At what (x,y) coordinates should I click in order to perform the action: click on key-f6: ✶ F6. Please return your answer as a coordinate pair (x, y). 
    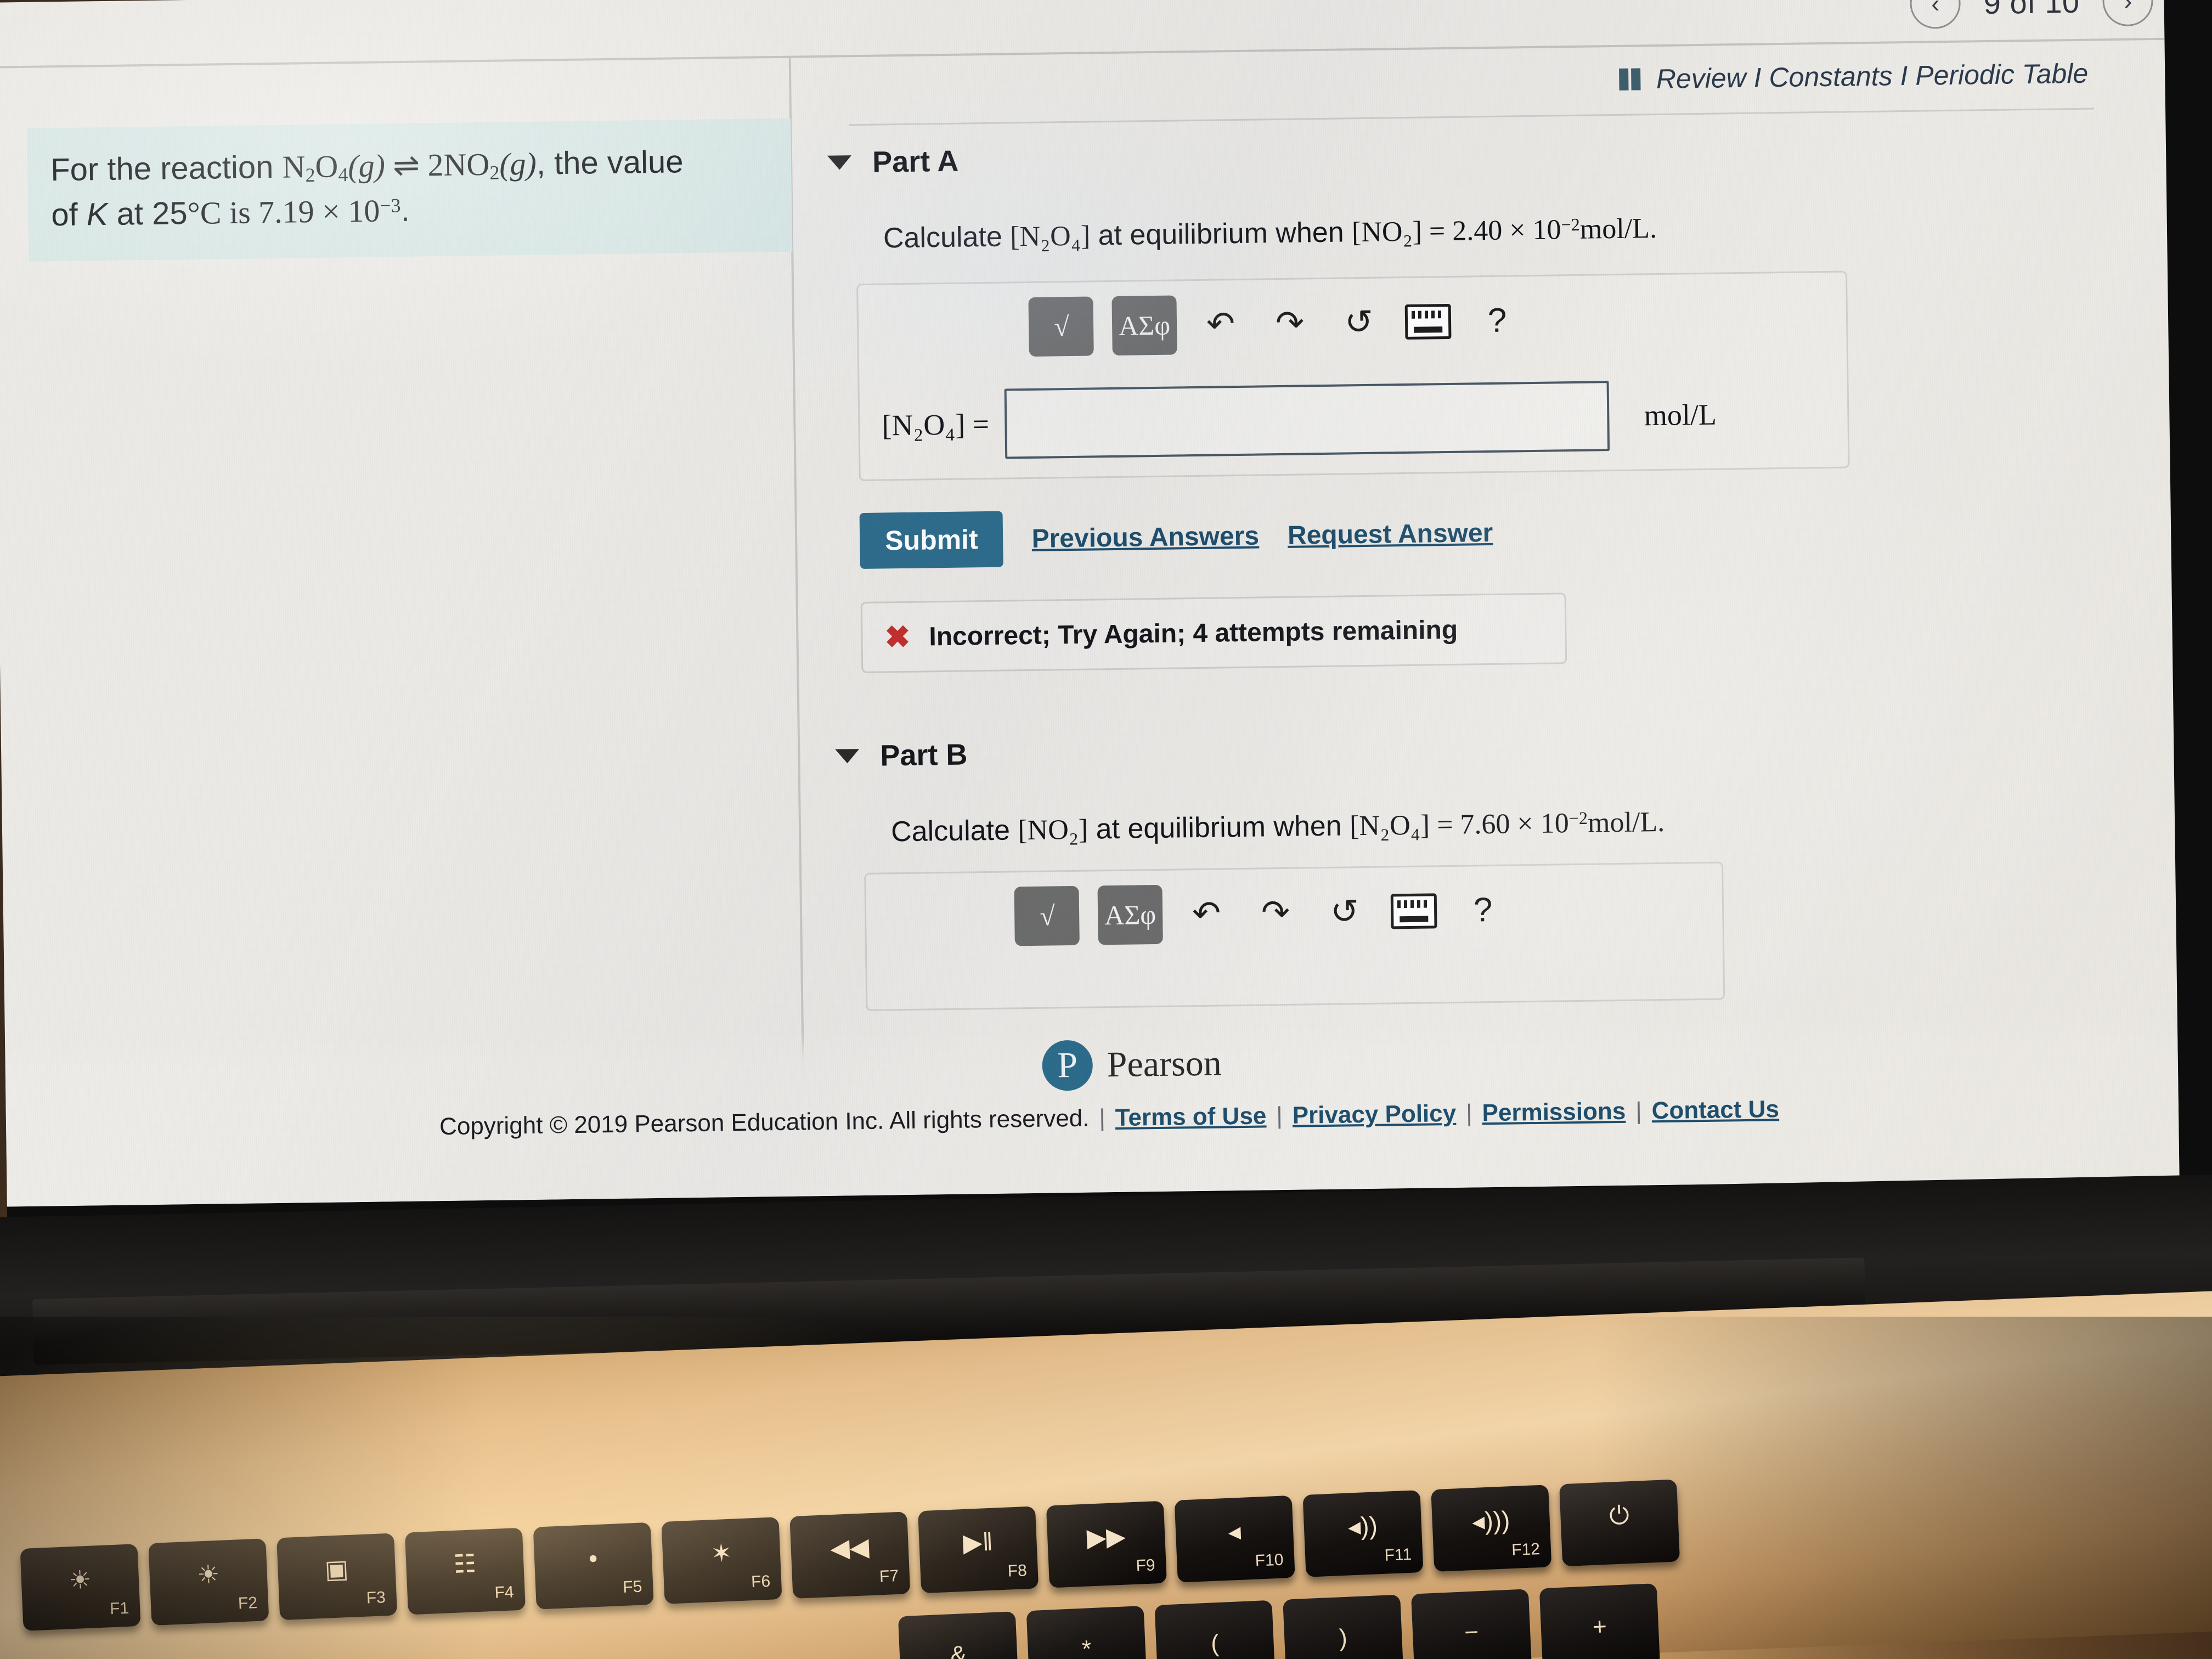
    Looking at the image, I should click on (721, 1561).